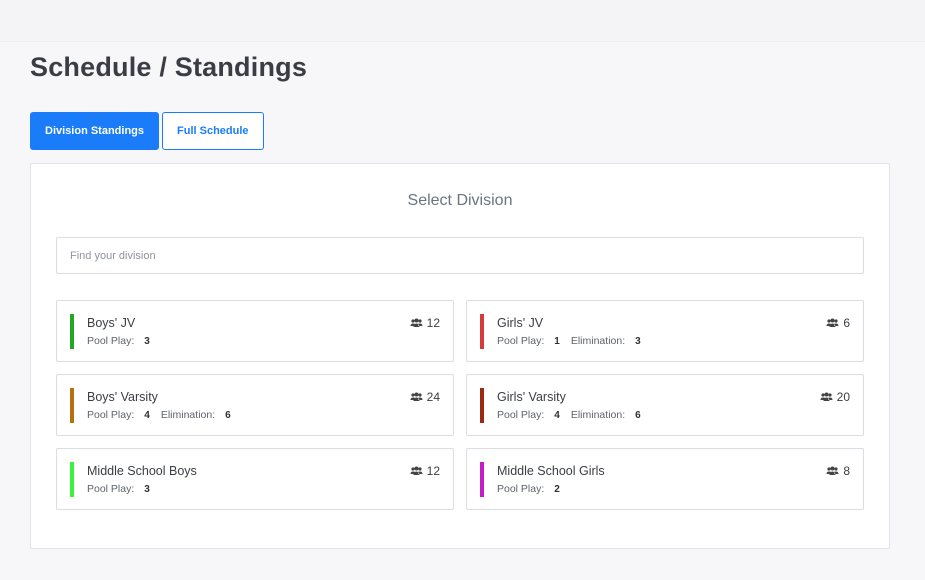 This screenshot has width=925, height=580. I want to click on top-bar, so click(462, 21).